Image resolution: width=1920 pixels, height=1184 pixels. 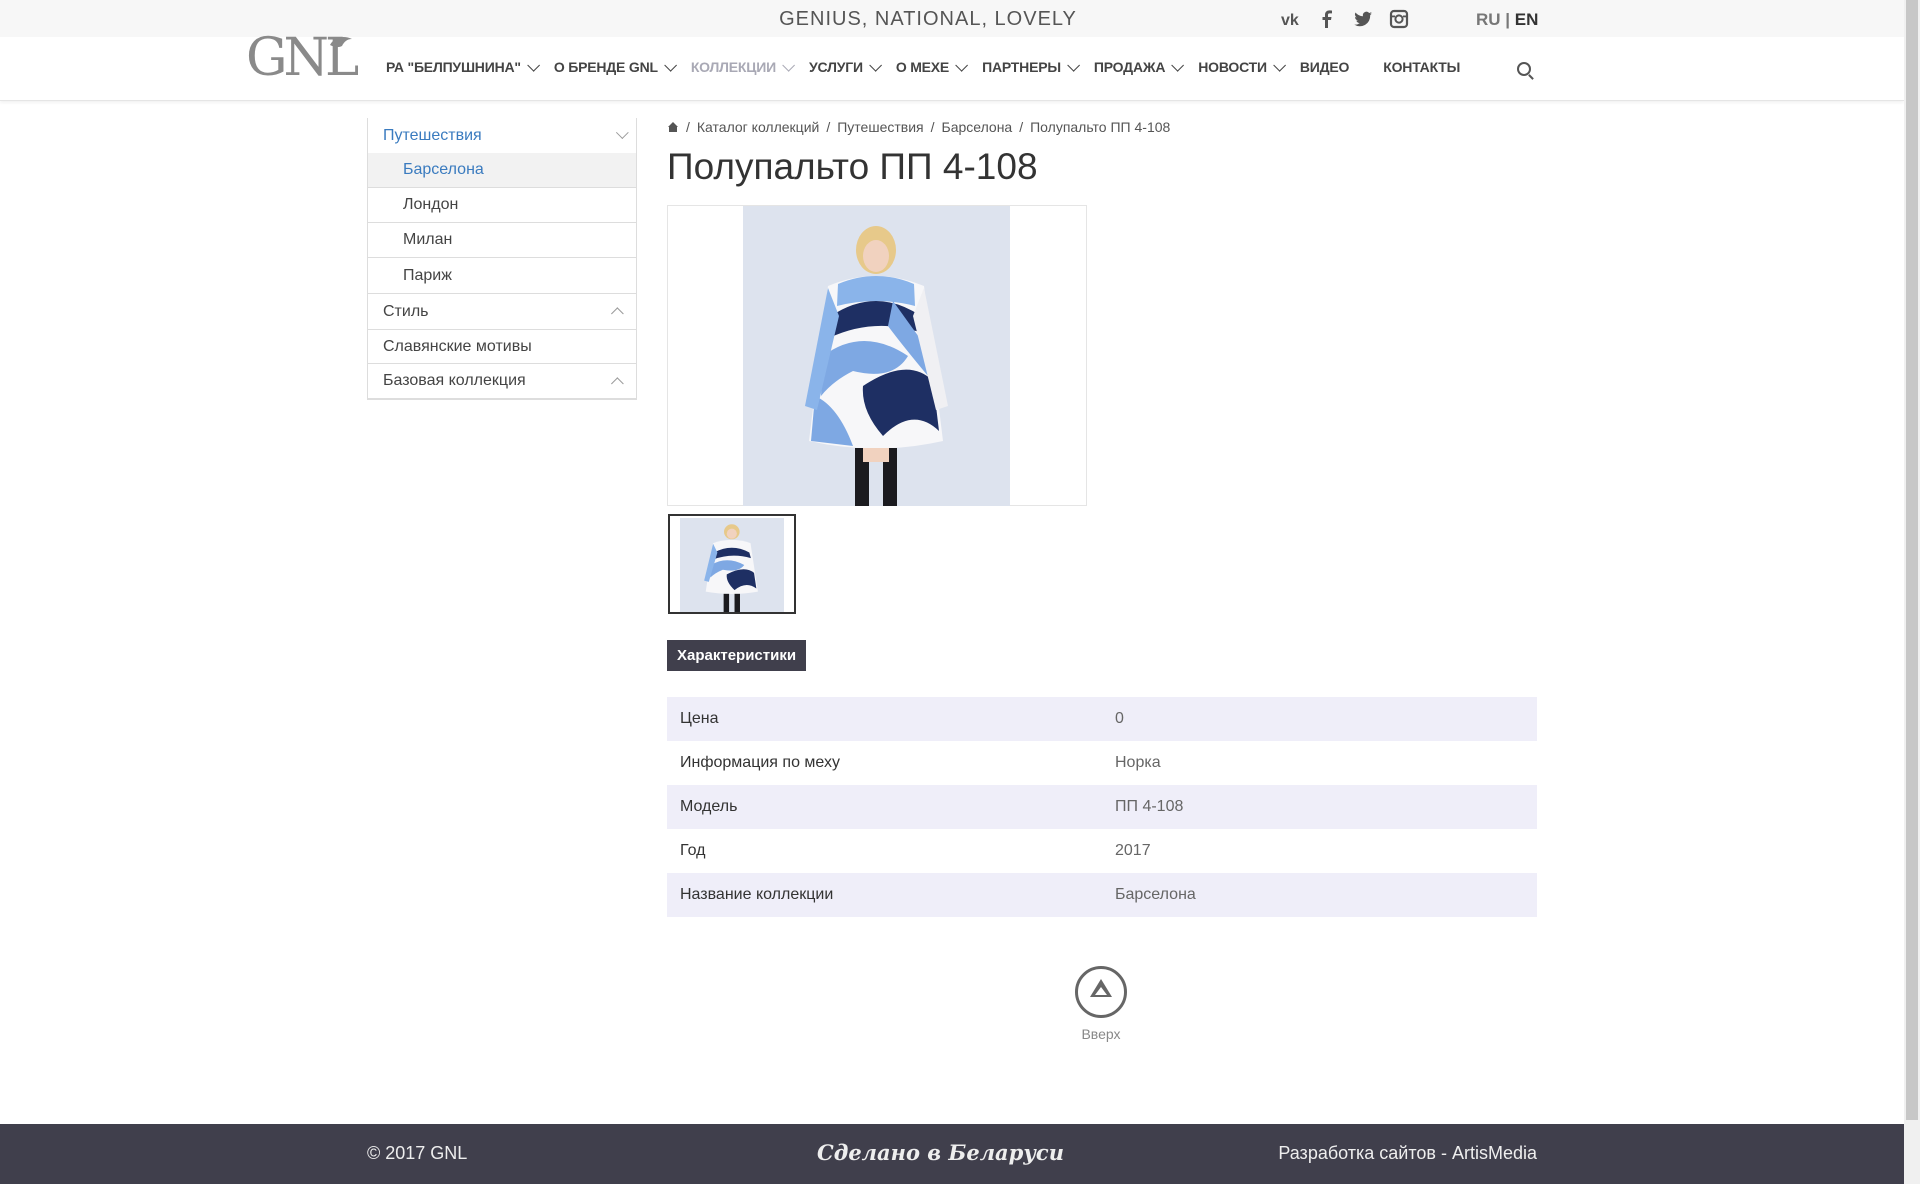 I want to click on spec-value: Барселона, so click(x=1319, y=895).